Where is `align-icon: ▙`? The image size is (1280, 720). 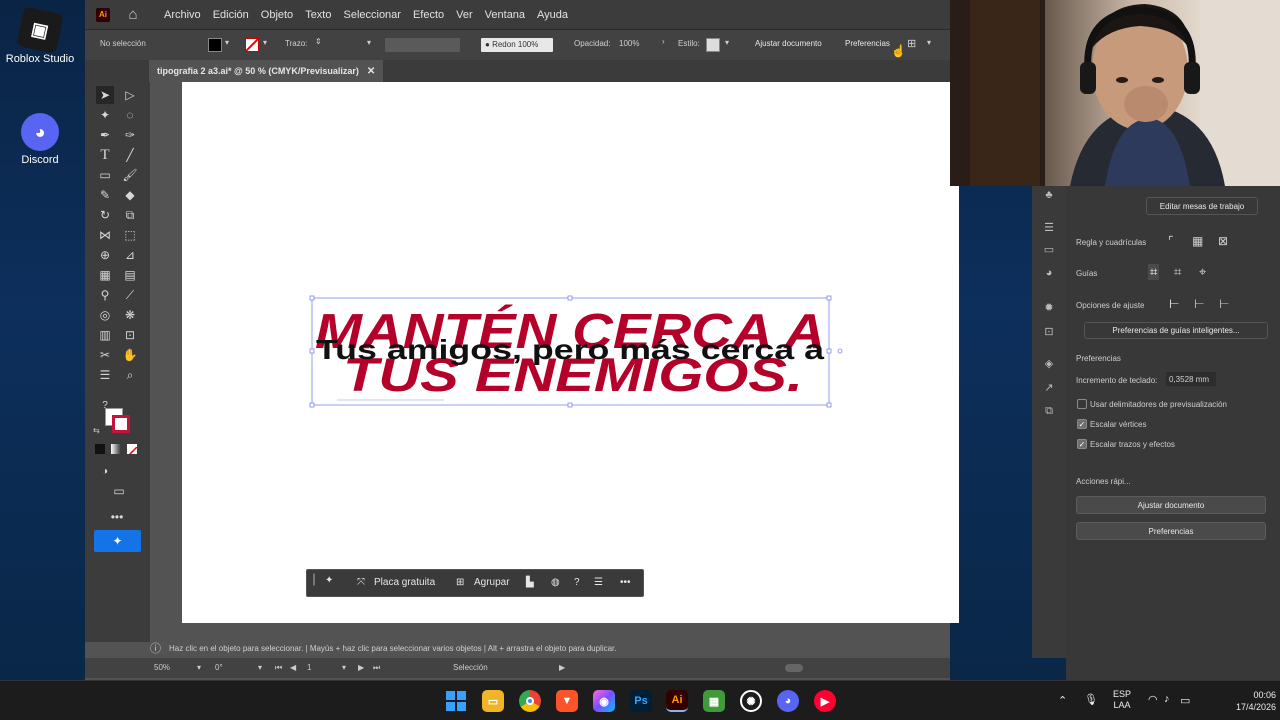 align-icon: ▙ is located at coordinates (530, 582).